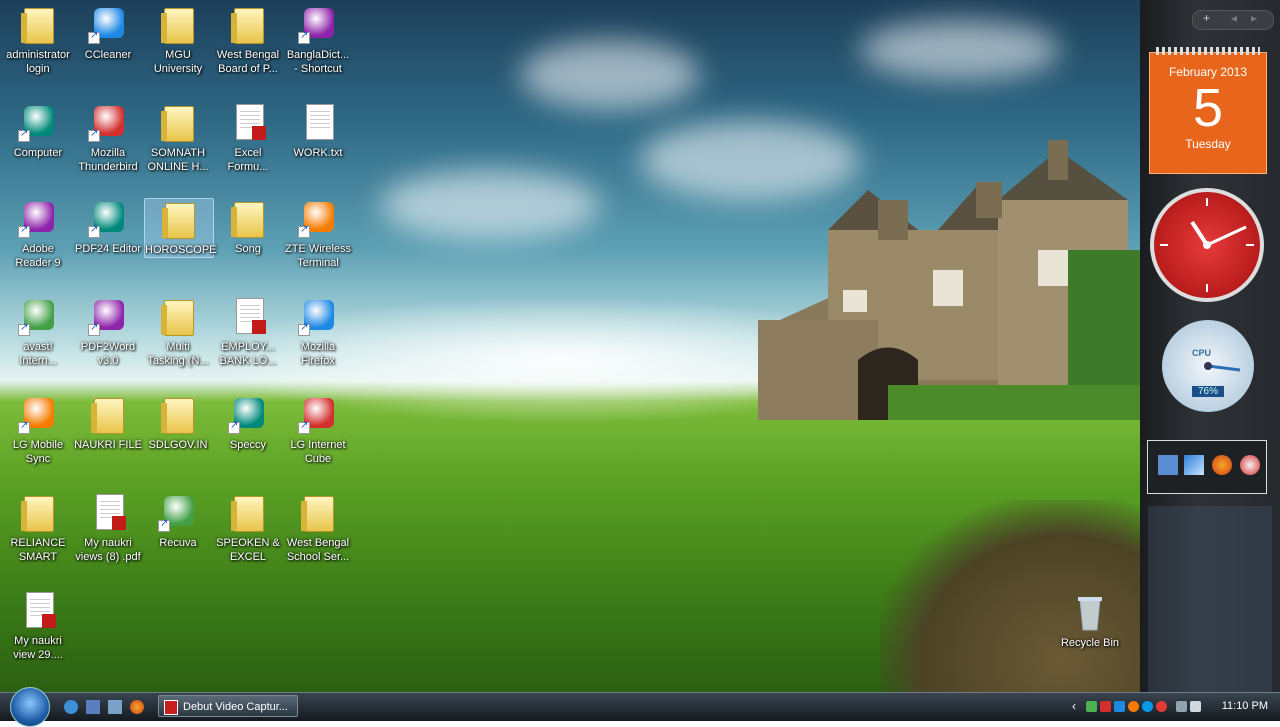 This screenshot has width=1280, height=727. I want to click on desktop-icon-label: WORK.txt, so click(318, 153).